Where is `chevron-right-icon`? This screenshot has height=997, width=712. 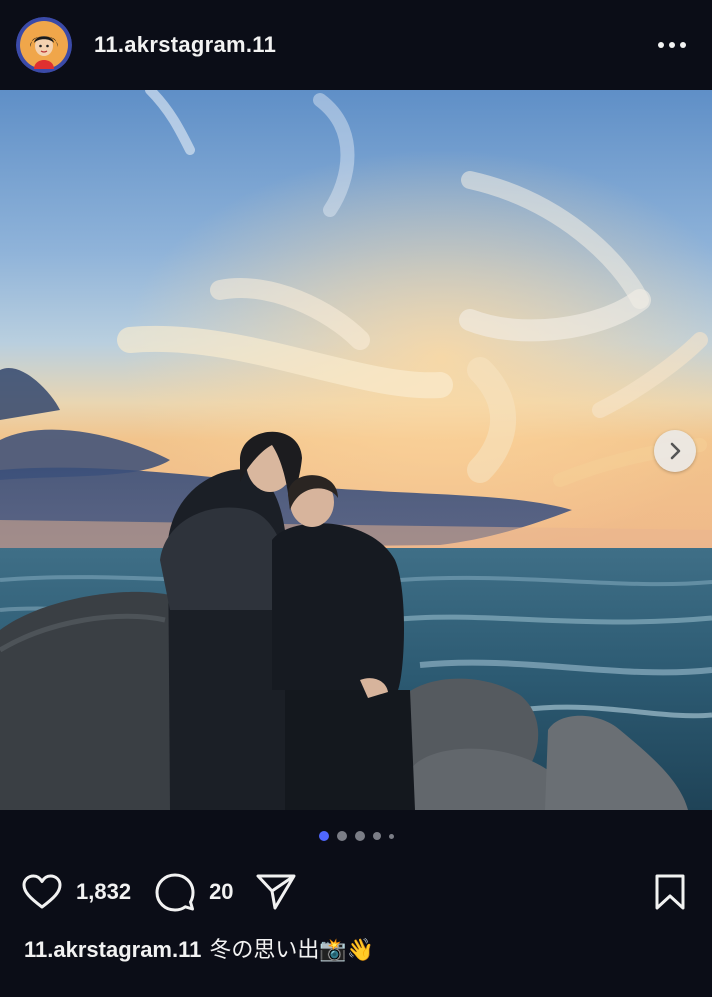 chevron-right-icon is located at coordinates (675, 451).